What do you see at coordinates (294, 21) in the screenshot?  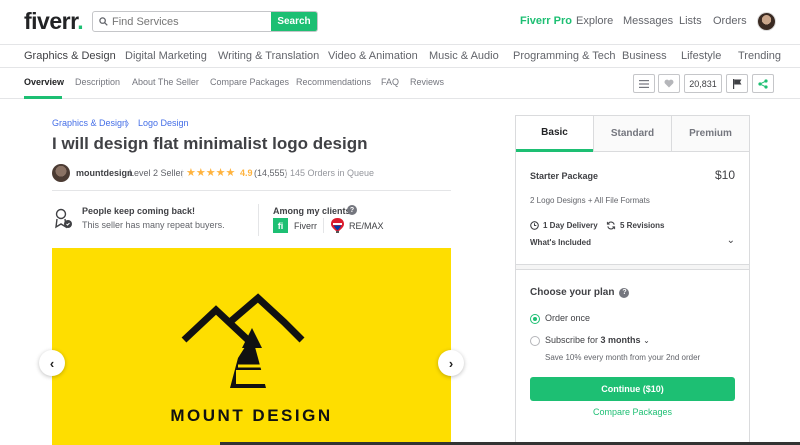 I see `search-button: Search` at bounding box center [294, 21].